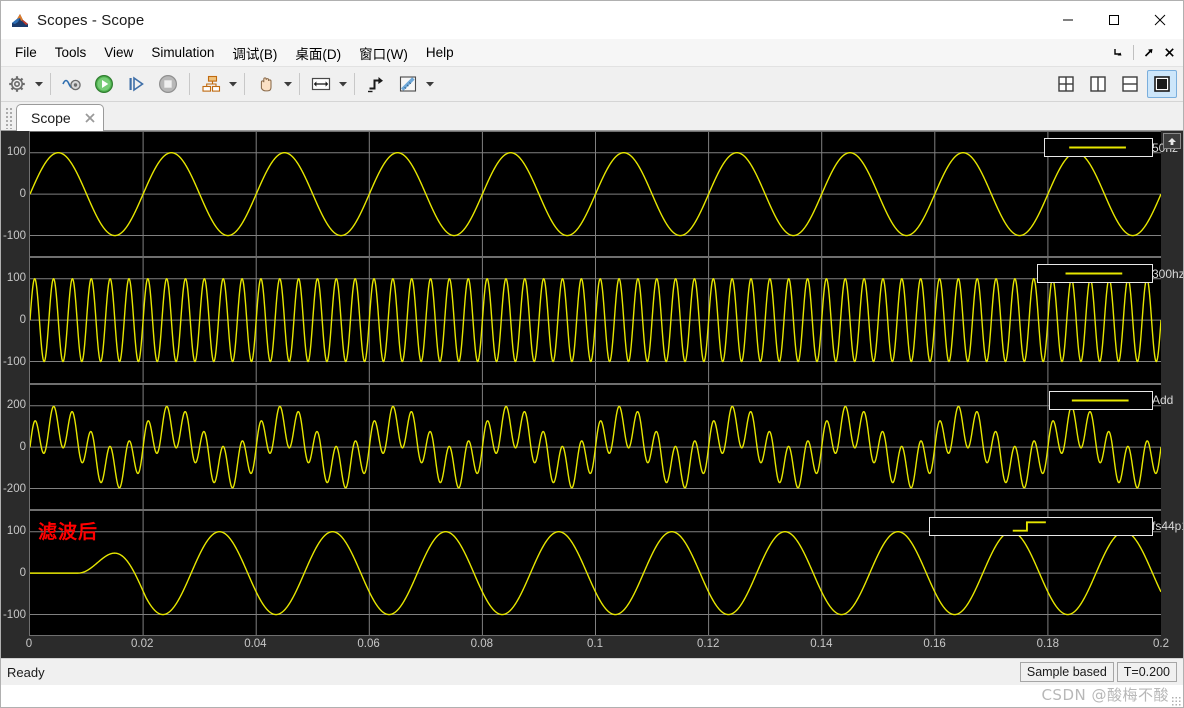 The width and height of the screenshot is (1184, 708). What do you see at coordinates (255, 644) in the screenshot?
I see `x-tick-label: 0.04` at bounding box center [255, 644].